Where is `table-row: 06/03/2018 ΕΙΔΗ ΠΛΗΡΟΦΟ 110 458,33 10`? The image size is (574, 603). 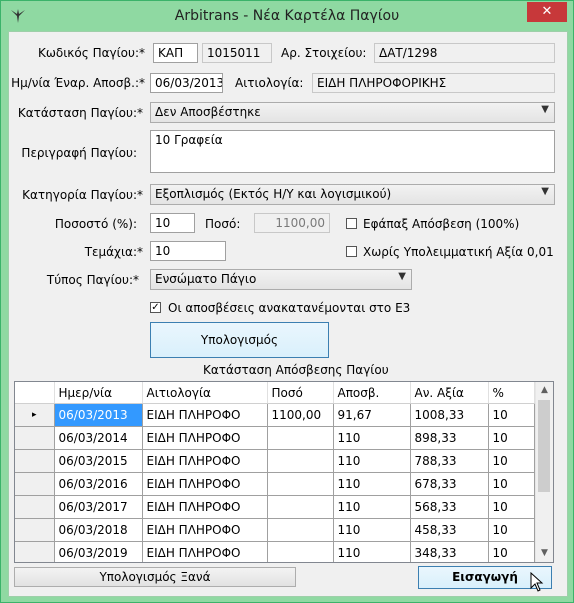
table-row: 06/03/2018 ΕΙΔΗ ΠΛΗΡΟΦΟ 110 458,33 10 is located at coordinates (275, 530).